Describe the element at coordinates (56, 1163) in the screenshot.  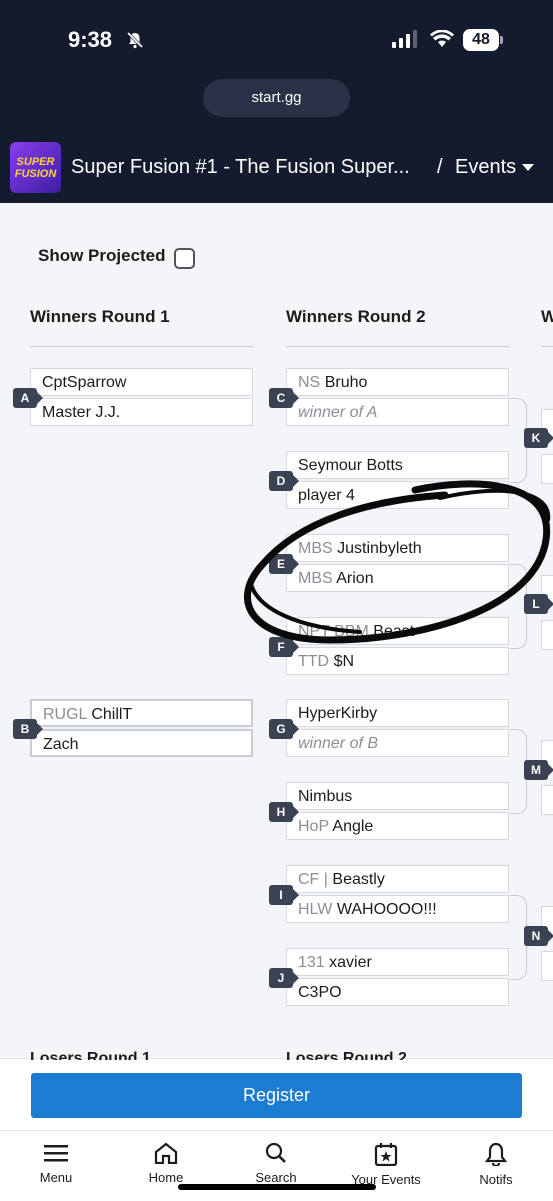
I see `tab-menu: Menu` at that location.